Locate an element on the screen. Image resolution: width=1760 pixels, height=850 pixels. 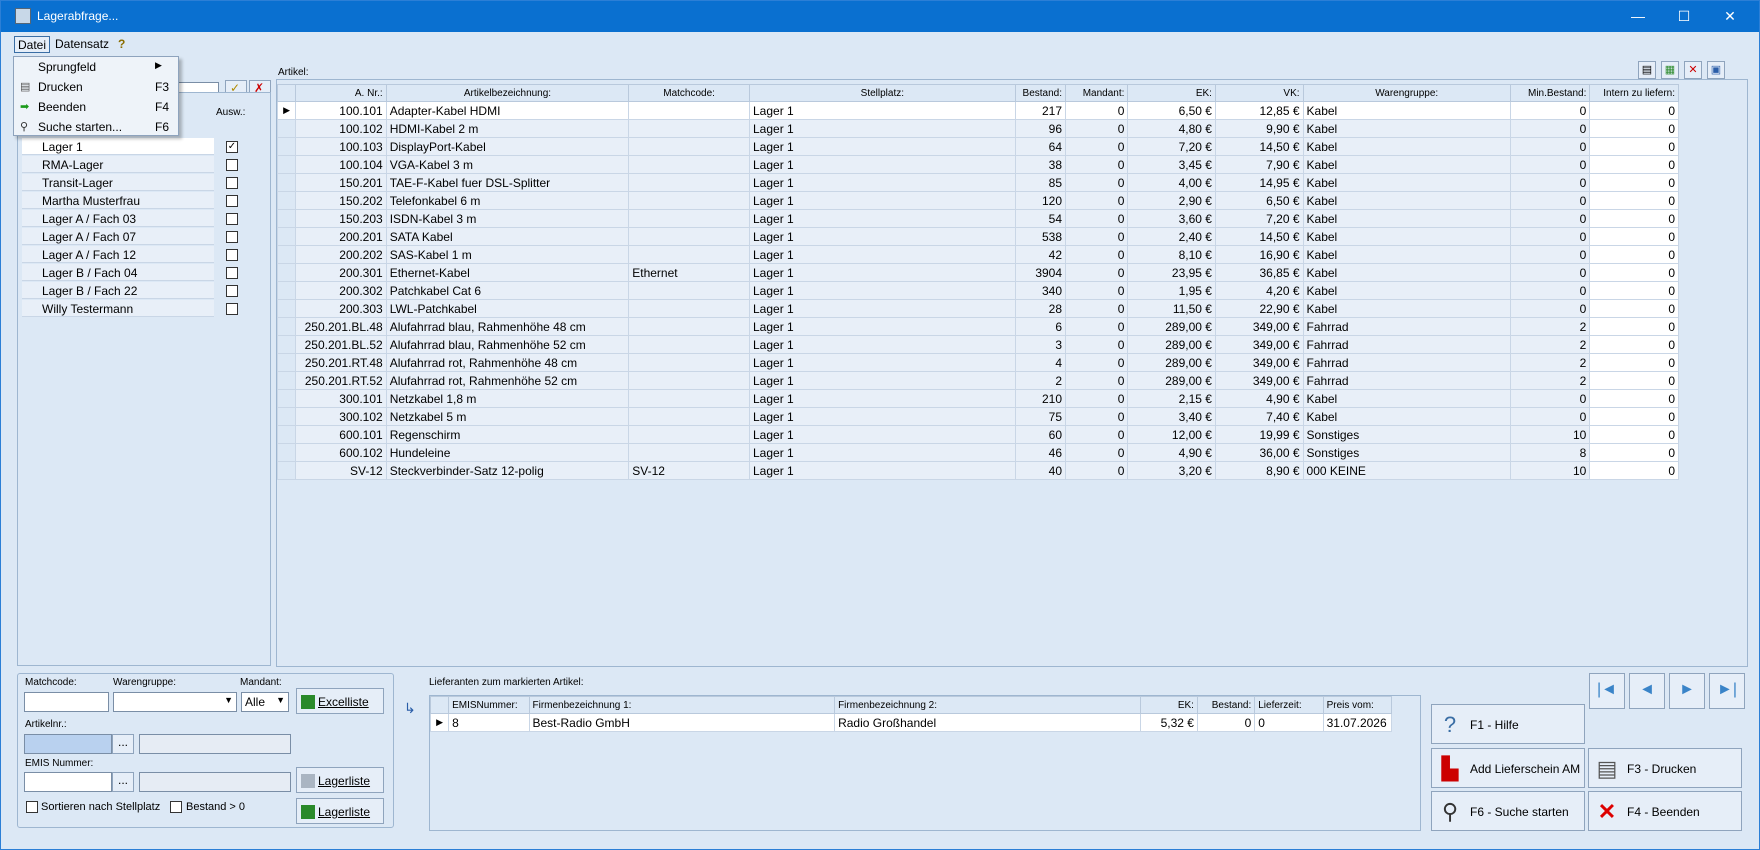
column-header: Intern zu liefern: is located at coordinates (1634, 93).